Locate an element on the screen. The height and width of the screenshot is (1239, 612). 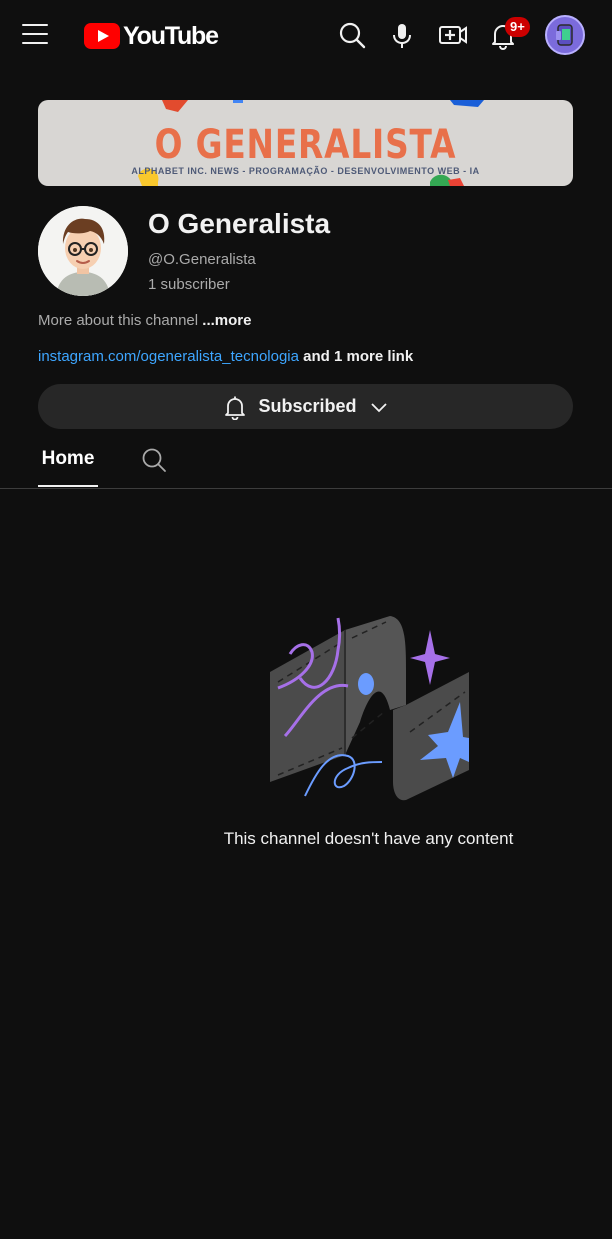
create-video-icon is located at coordinates (453, 35).